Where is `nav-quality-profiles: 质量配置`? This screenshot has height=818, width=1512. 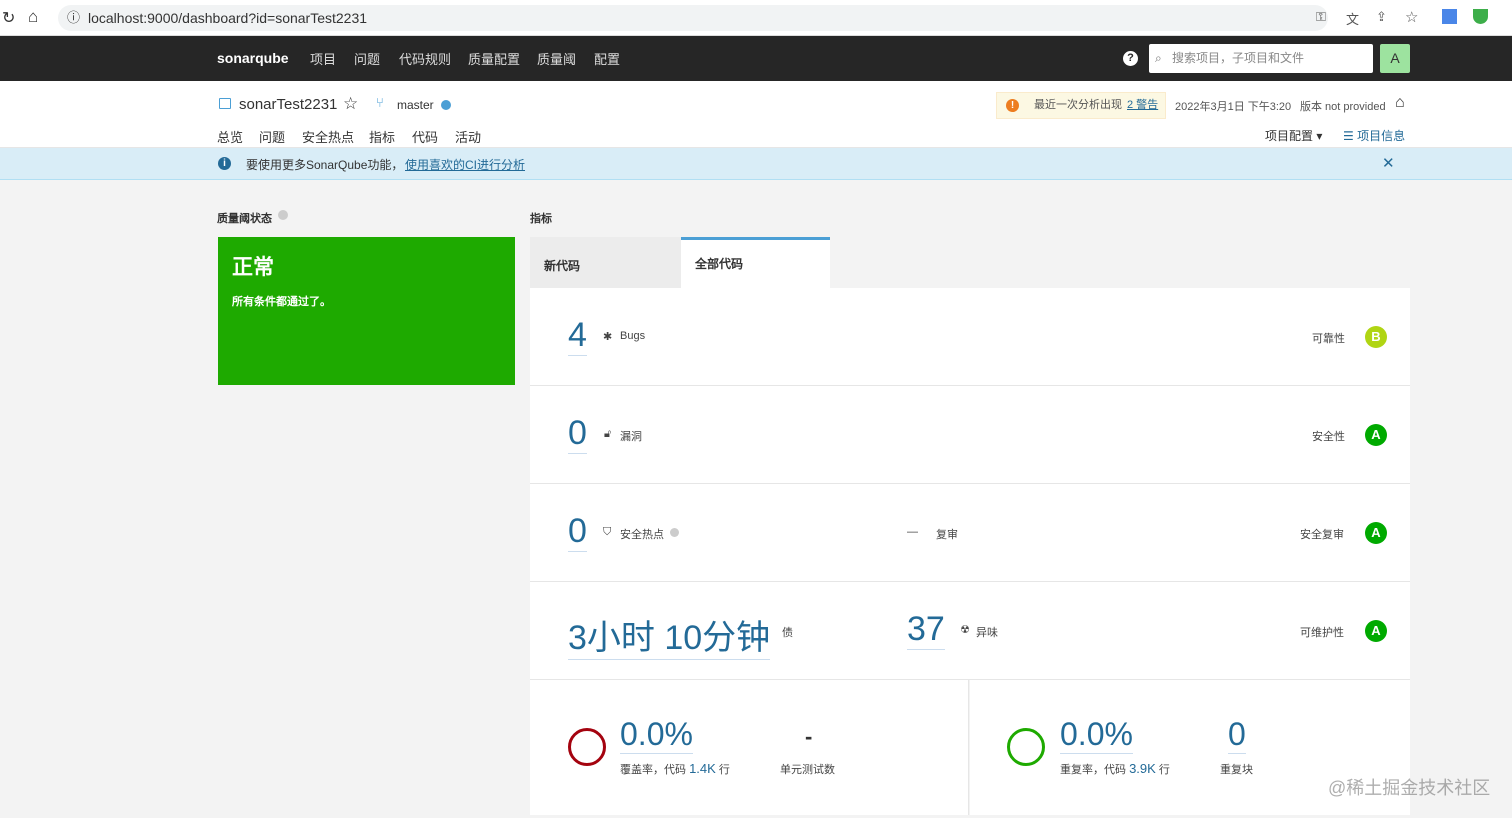 nav-quality-profiles: 质量配置 is located at coordinates (494, 58).